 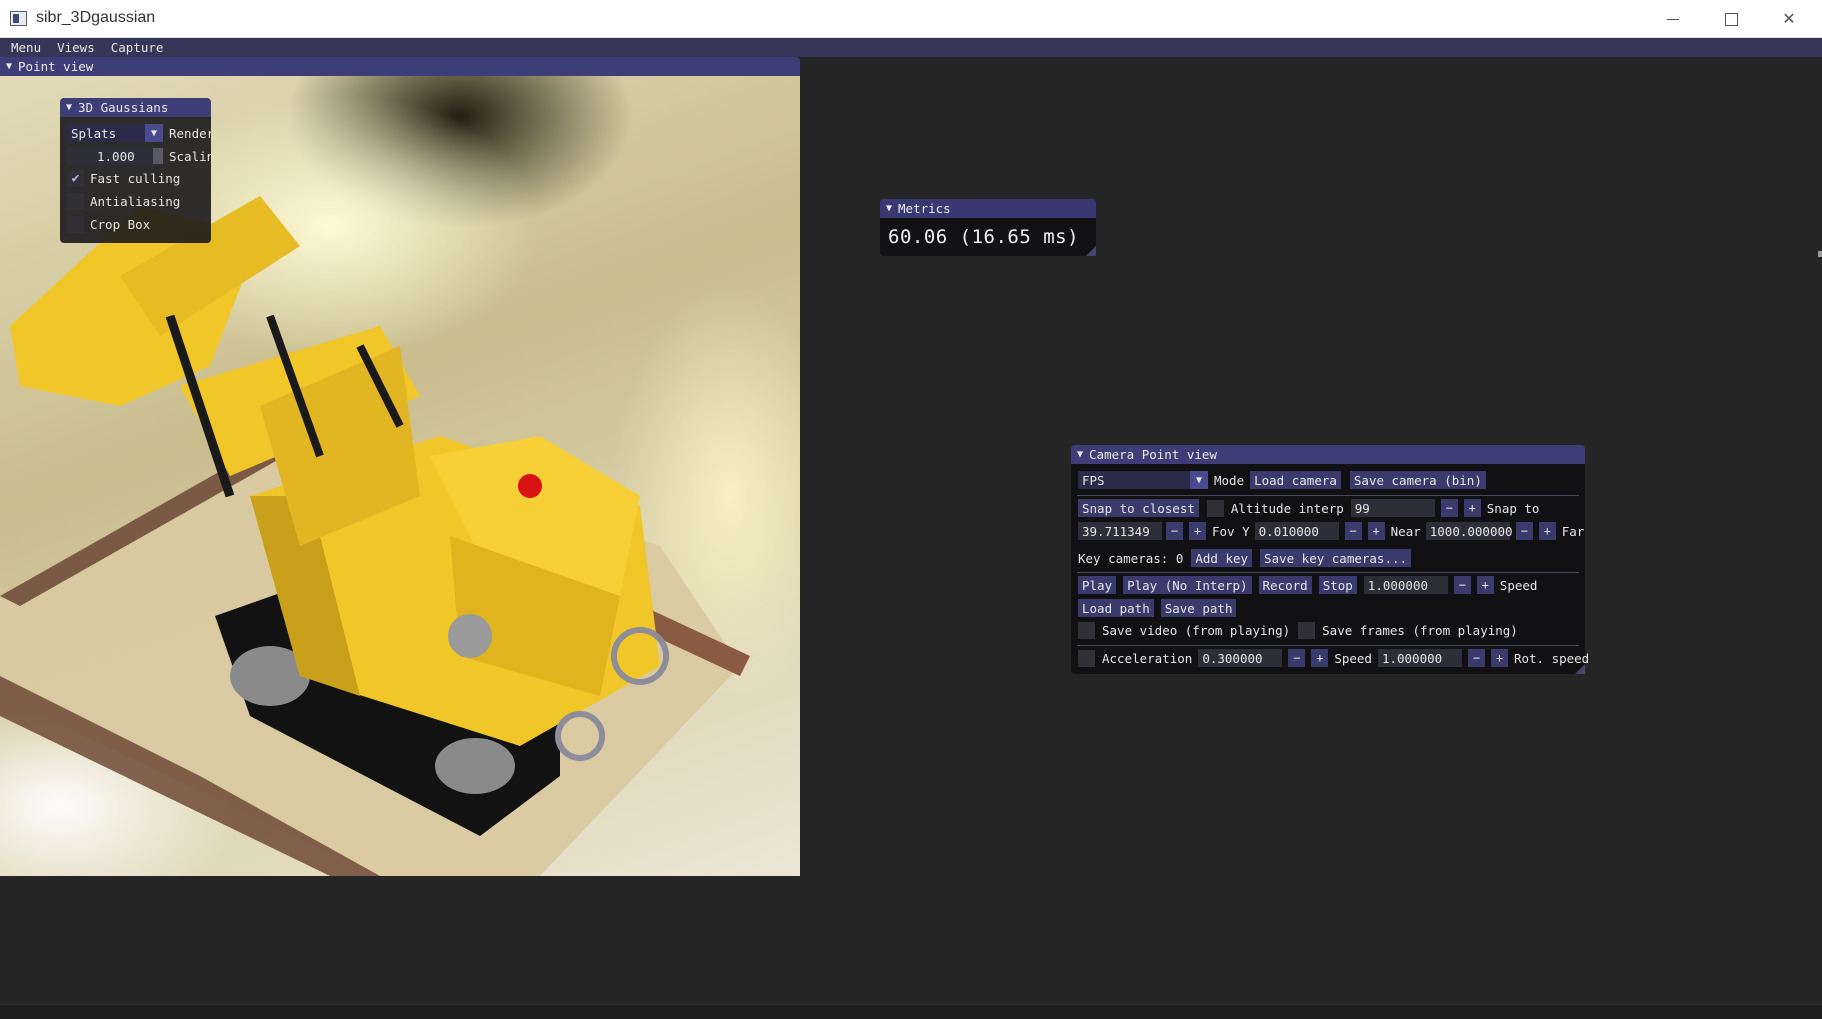 I want to click on camera-mode-combo: FPS ▼, so click(x=1143, y=480).